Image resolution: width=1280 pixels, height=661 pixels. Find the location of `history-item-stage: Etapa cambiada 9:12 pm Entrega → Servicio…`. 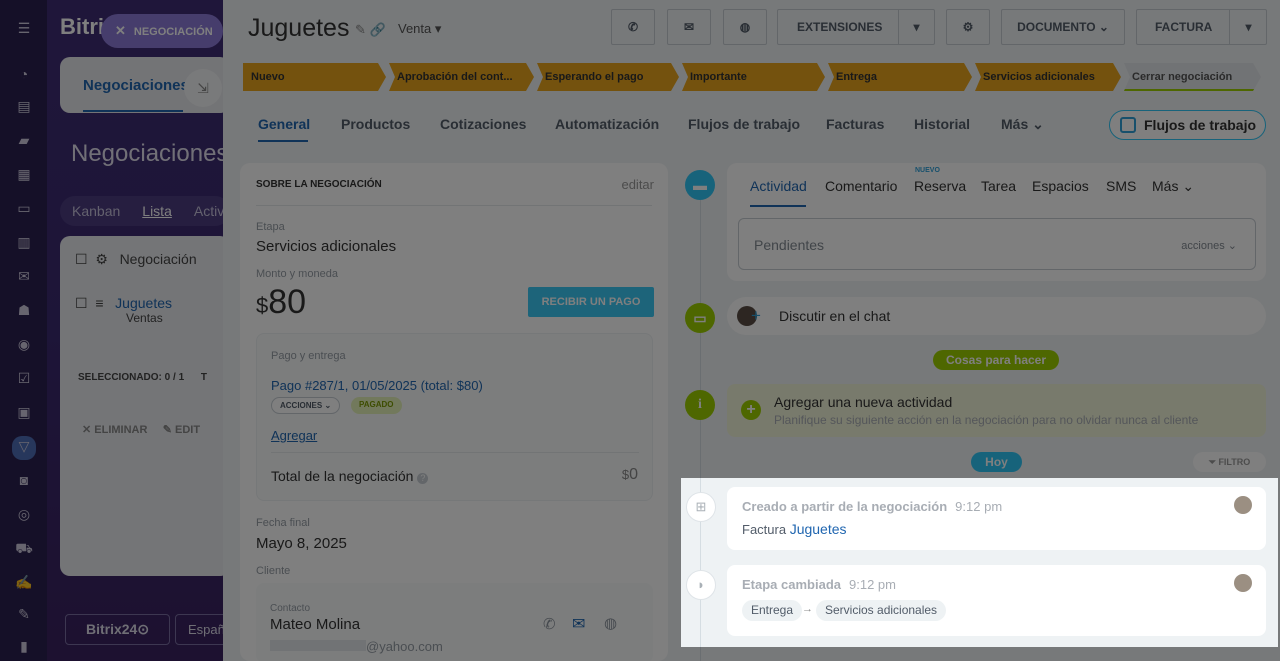

history-item-stage: Etapa cambiada 9:12 pm Entrega → Servicio… is located at coordinates (996, 600).